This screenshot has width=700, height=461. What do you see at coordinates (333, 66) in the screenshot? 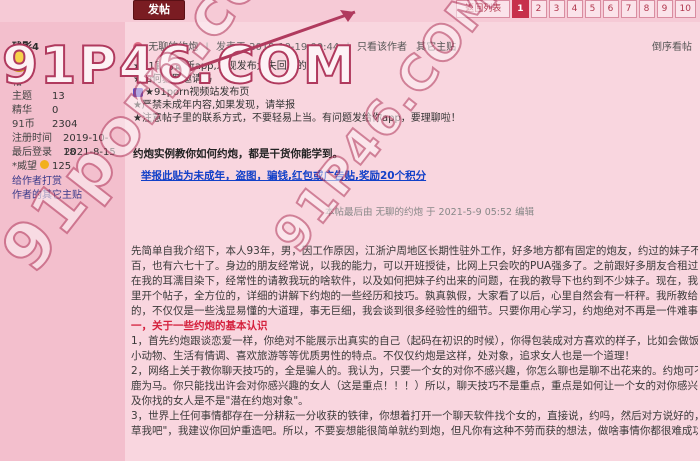
I see `notice-line: ★91官方最新app,发现发布太失回家的路` at bounding box center [333, 66].